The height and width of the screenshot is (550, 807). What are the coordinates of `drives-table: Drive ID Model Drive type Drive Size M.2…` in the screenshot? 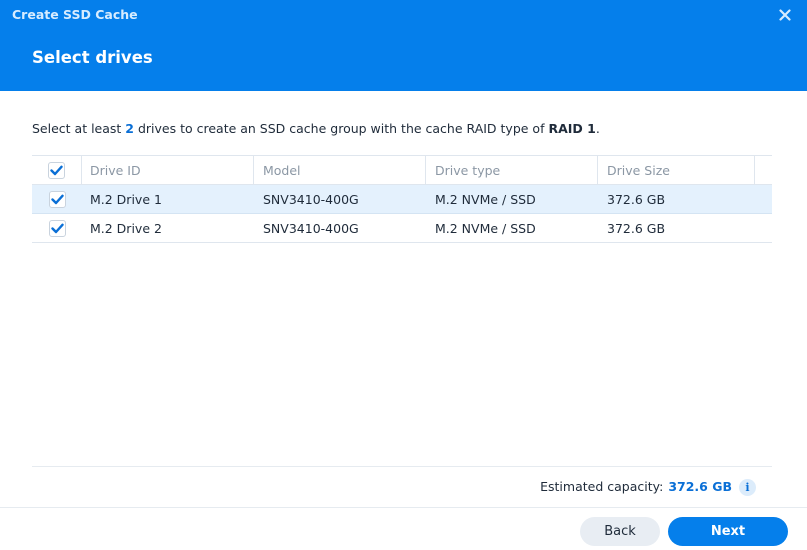 It's located at (402, 199).